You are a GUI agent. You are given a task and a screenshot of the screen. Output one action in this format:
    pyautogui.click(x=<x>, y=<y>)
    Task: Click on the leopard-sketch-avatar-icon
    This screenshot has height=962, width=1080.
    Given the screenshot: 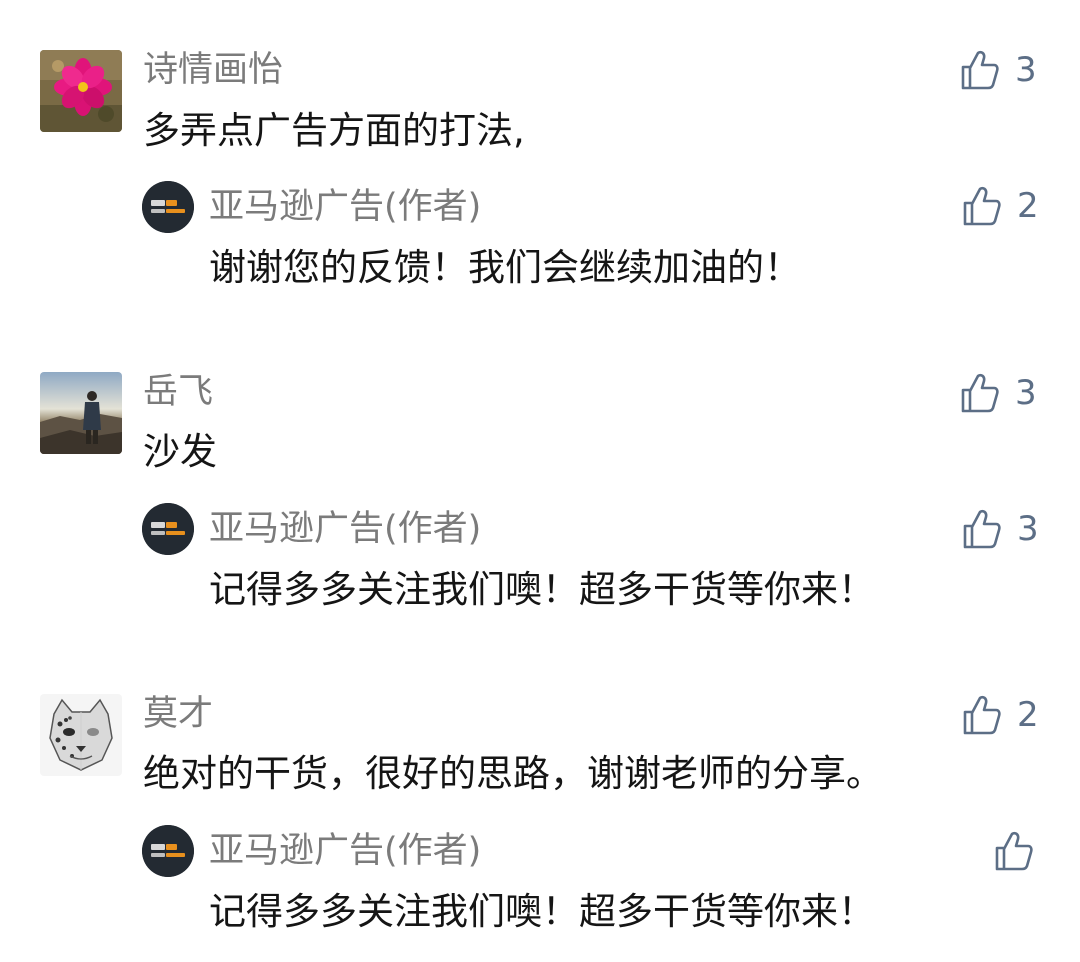 What is the action you would take?
    pyautogui.click(x=81, y=735)
    